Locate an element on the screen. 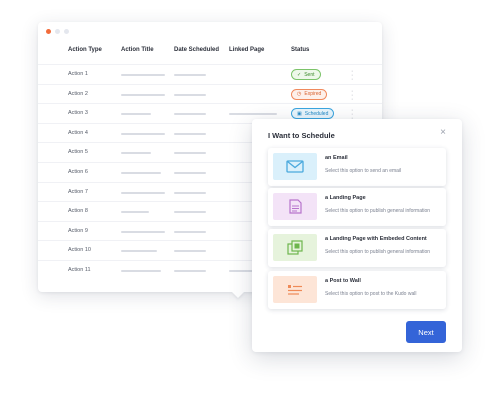  status-badge-sent: ✓ Sent is located at coordinates (306, 74).